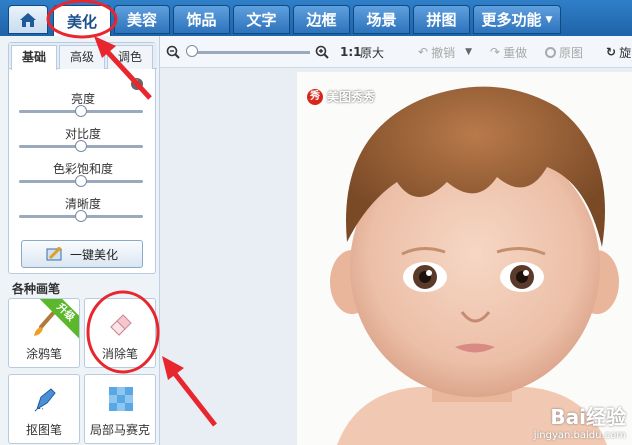 The image size is (632, 445). Describe the element at coordinates (372, 52) in the screenshot. I see `original-size-button: 原大` at that location.